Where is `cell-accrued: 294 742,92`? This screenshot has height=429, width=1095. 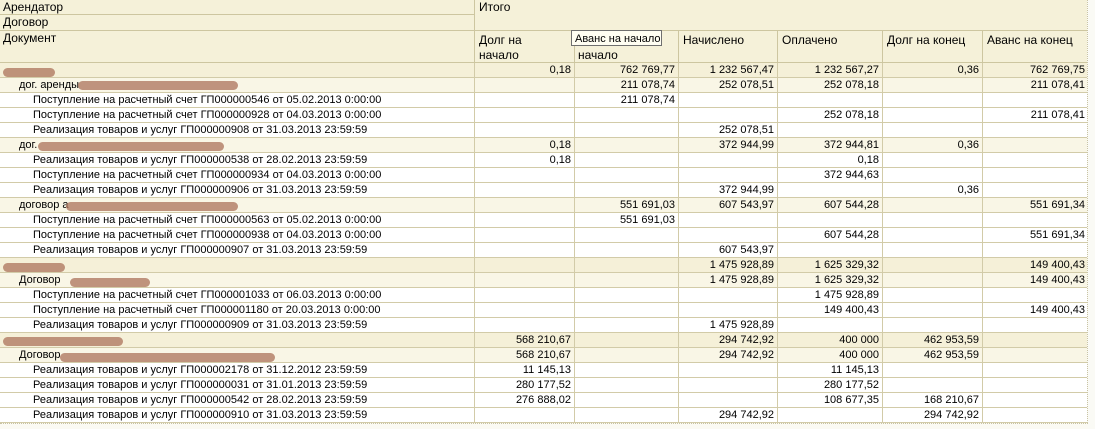
cell-accrued: 294 742,92 is located at coordinates (727, 355).